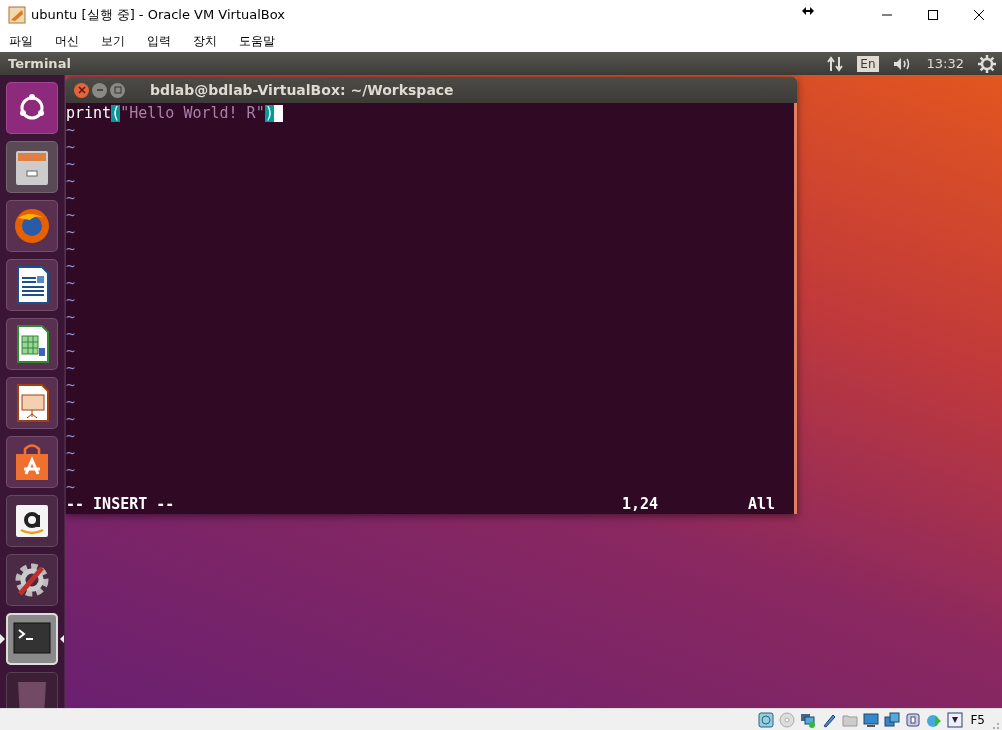 The image size is (1002, 730). What do you see at coordinates (641, 504) in the screenshot?
I see `cursor-position: 1,24` at bounding box center [641, 504].